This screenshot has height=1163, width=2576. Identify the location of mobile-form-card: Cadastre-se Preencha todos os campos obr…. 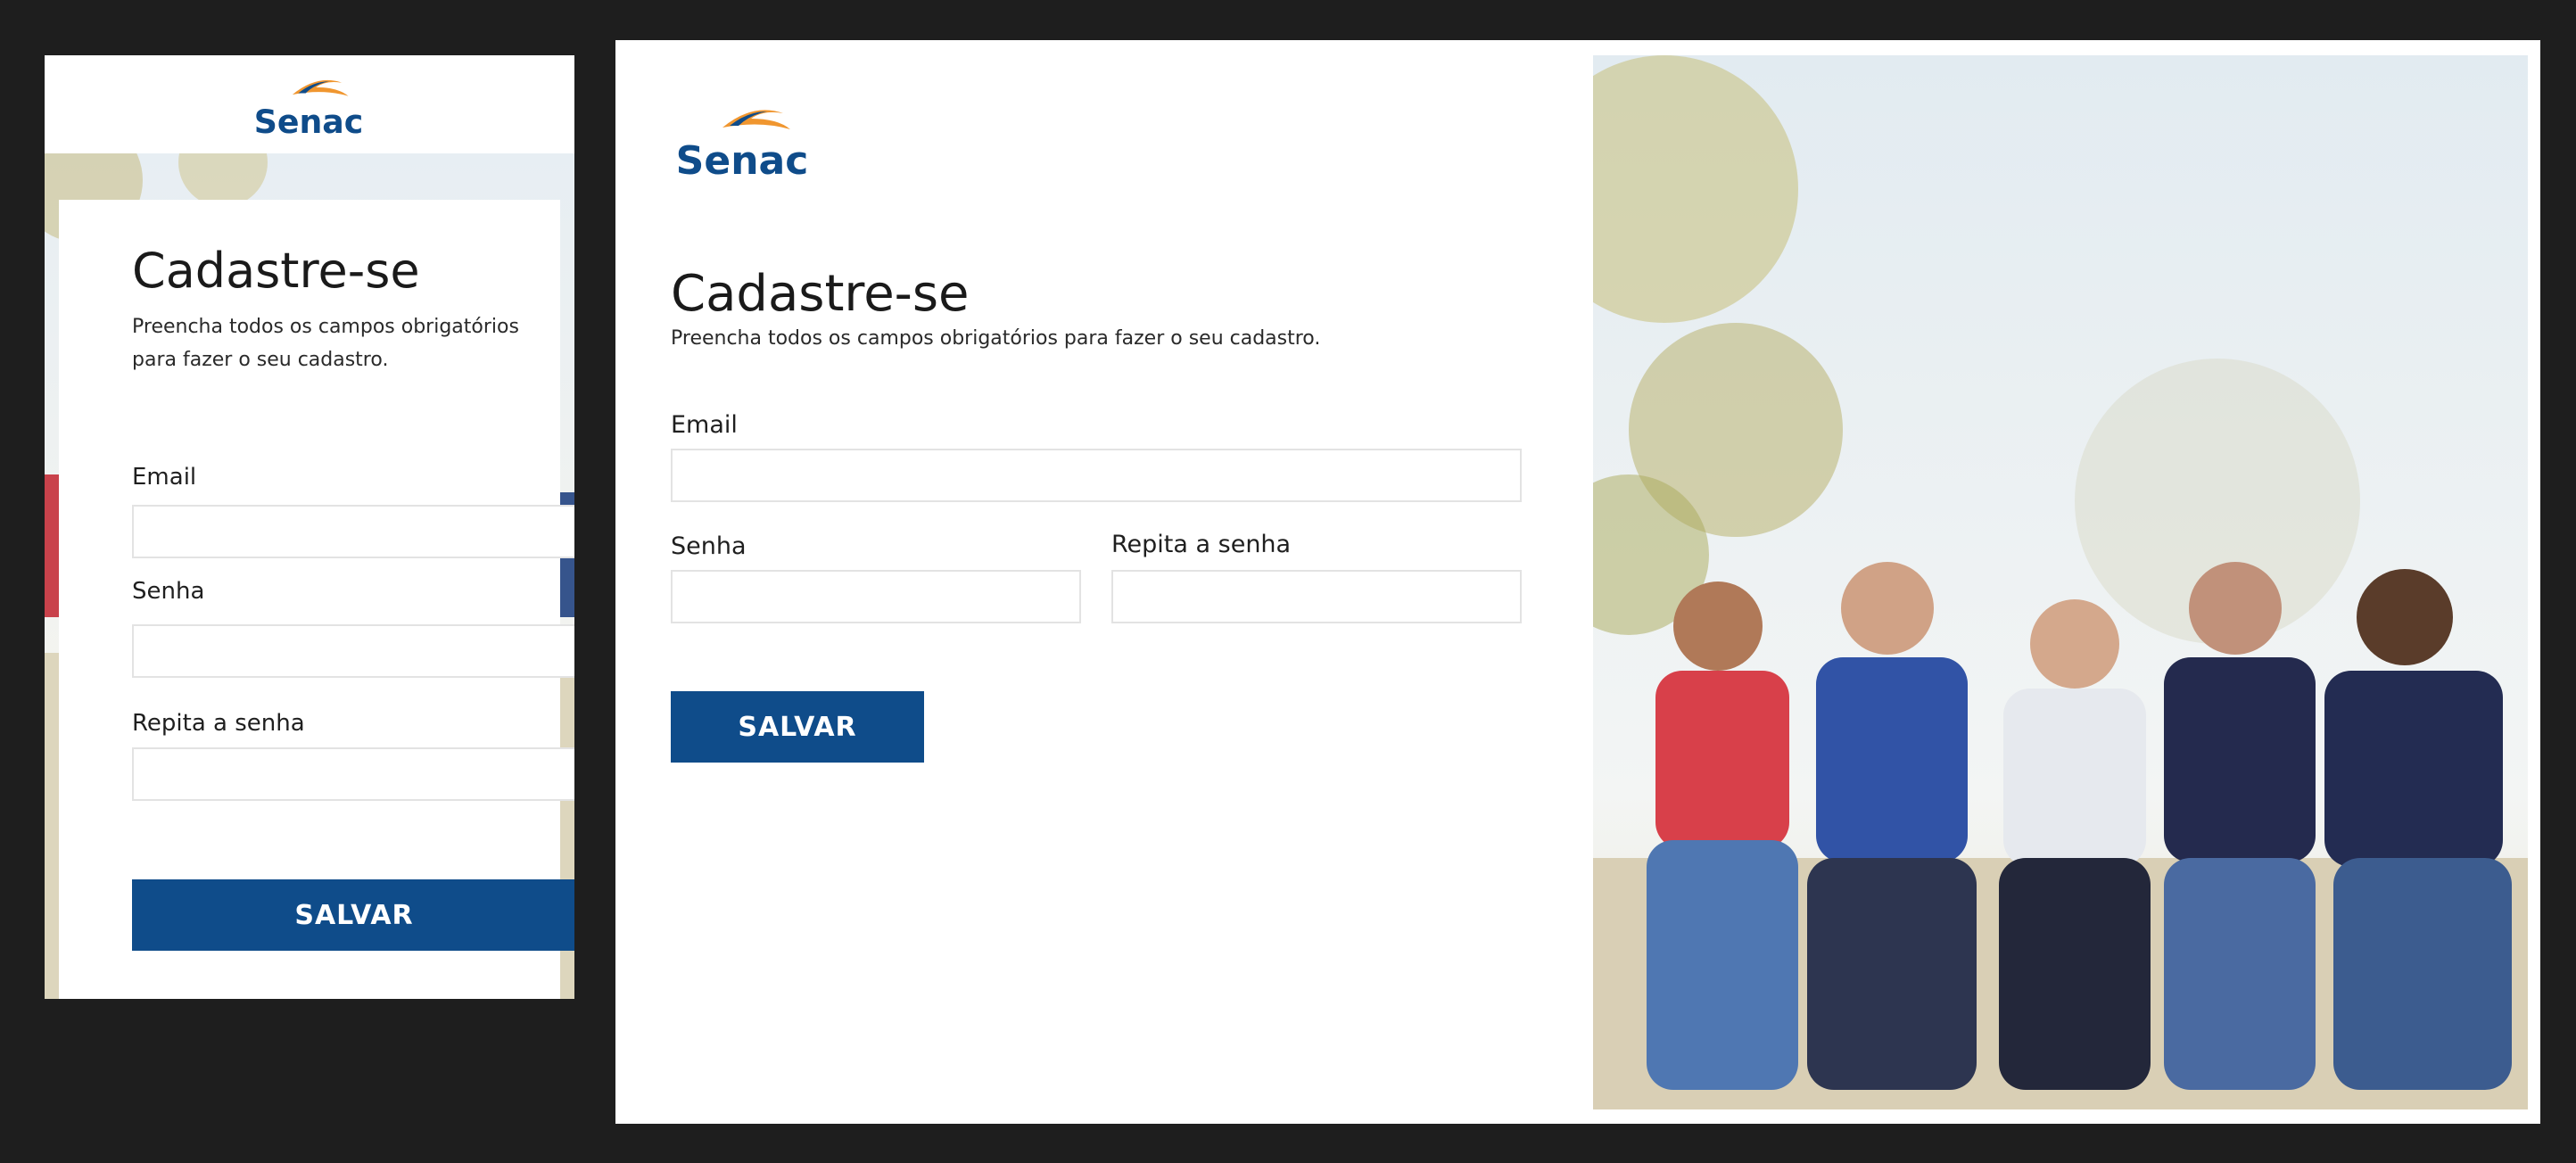
(316, 600).